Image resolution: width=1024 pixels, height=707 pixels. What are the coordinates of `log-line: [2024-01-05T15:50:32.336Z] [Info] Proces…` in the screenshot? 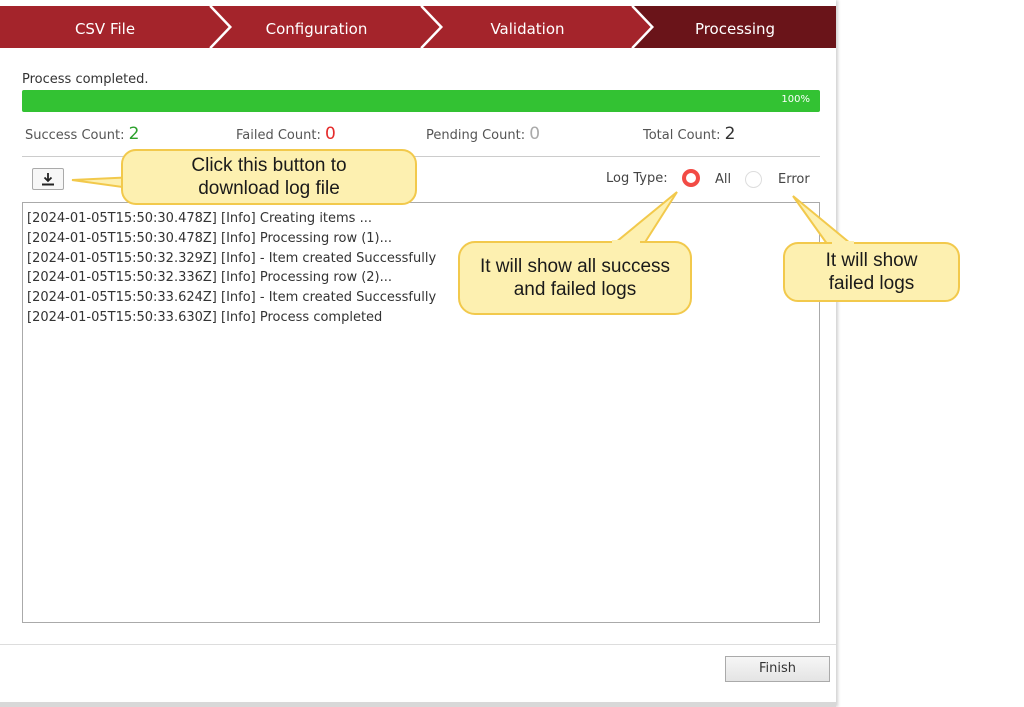 It's located at (210, 278).